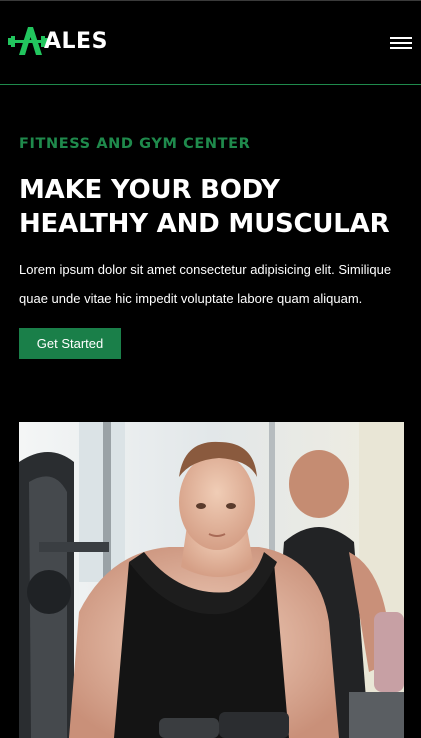 This screenshot has width=421, height=738. Describe the element at coordinates (210, 43) in the screenshot. I see `site-header: ALES` at that location.